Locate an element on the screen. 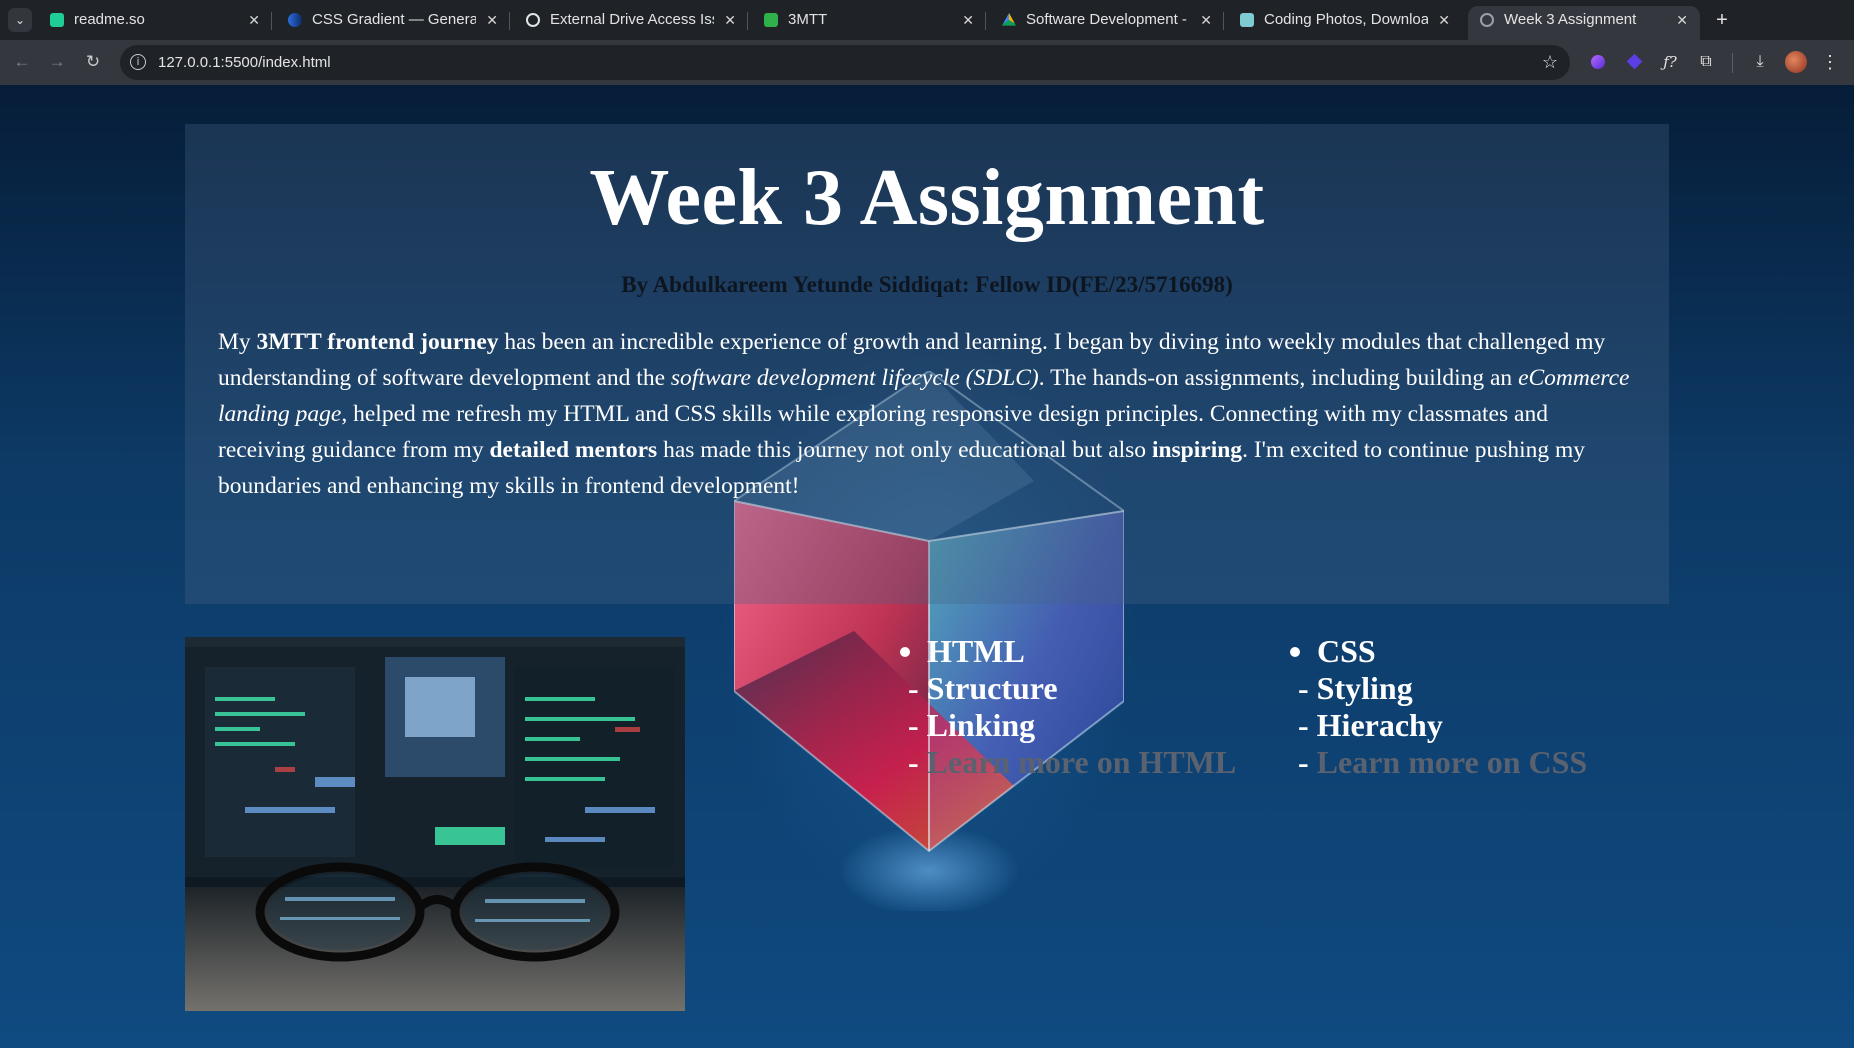 The width and height of the screenshot is (1854, 1048). back-arrow-icon: ← is located at coordinates (22, 62).